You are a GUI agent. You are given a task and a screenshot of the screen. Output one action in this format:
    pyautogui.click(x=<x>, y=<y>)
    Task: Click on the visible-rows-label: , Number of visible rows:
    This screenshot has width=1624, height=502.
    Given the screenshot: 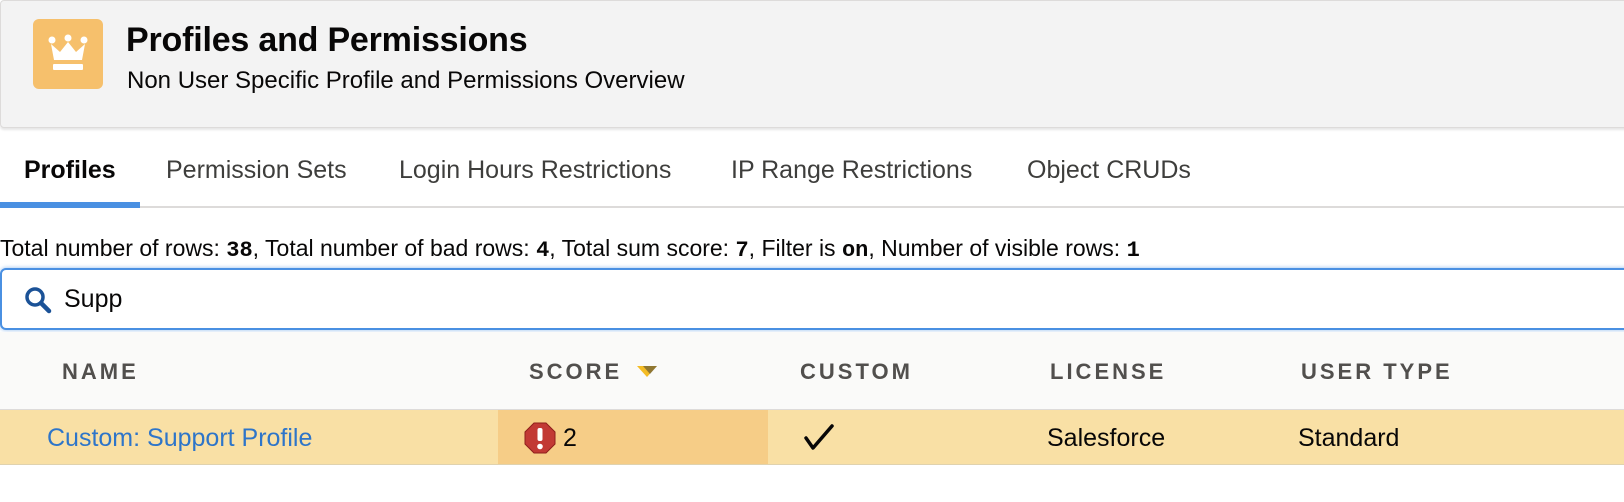 What is the action you would take?
    pyautogui.click(x=997, y=248)
    